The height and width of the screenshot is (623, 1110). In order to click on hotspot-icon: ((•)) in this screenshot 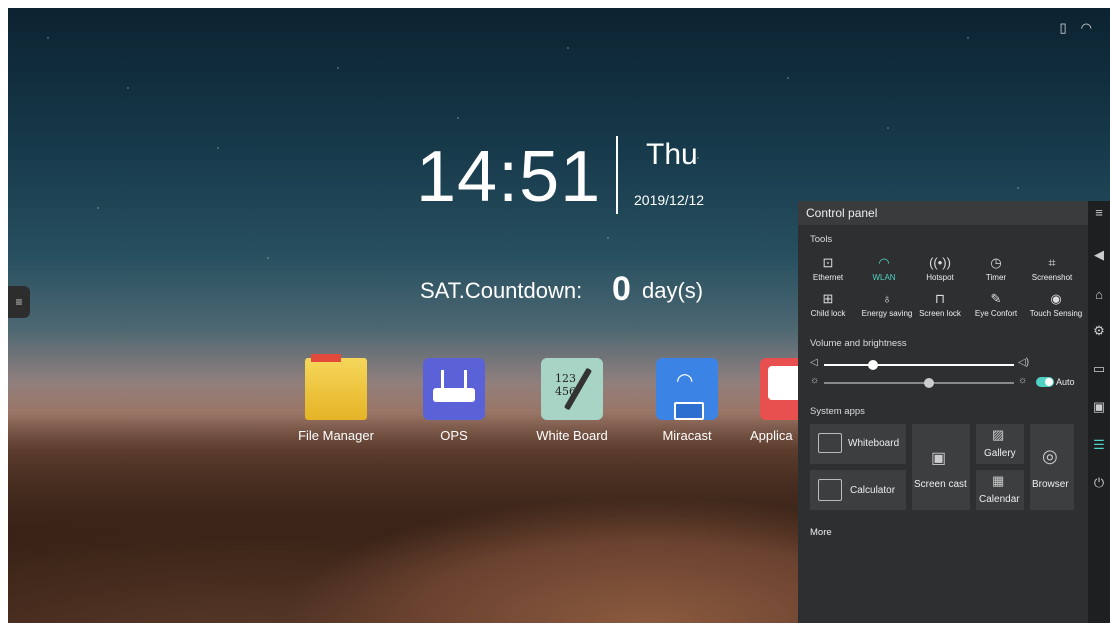, I will do `click(940, 262)`.